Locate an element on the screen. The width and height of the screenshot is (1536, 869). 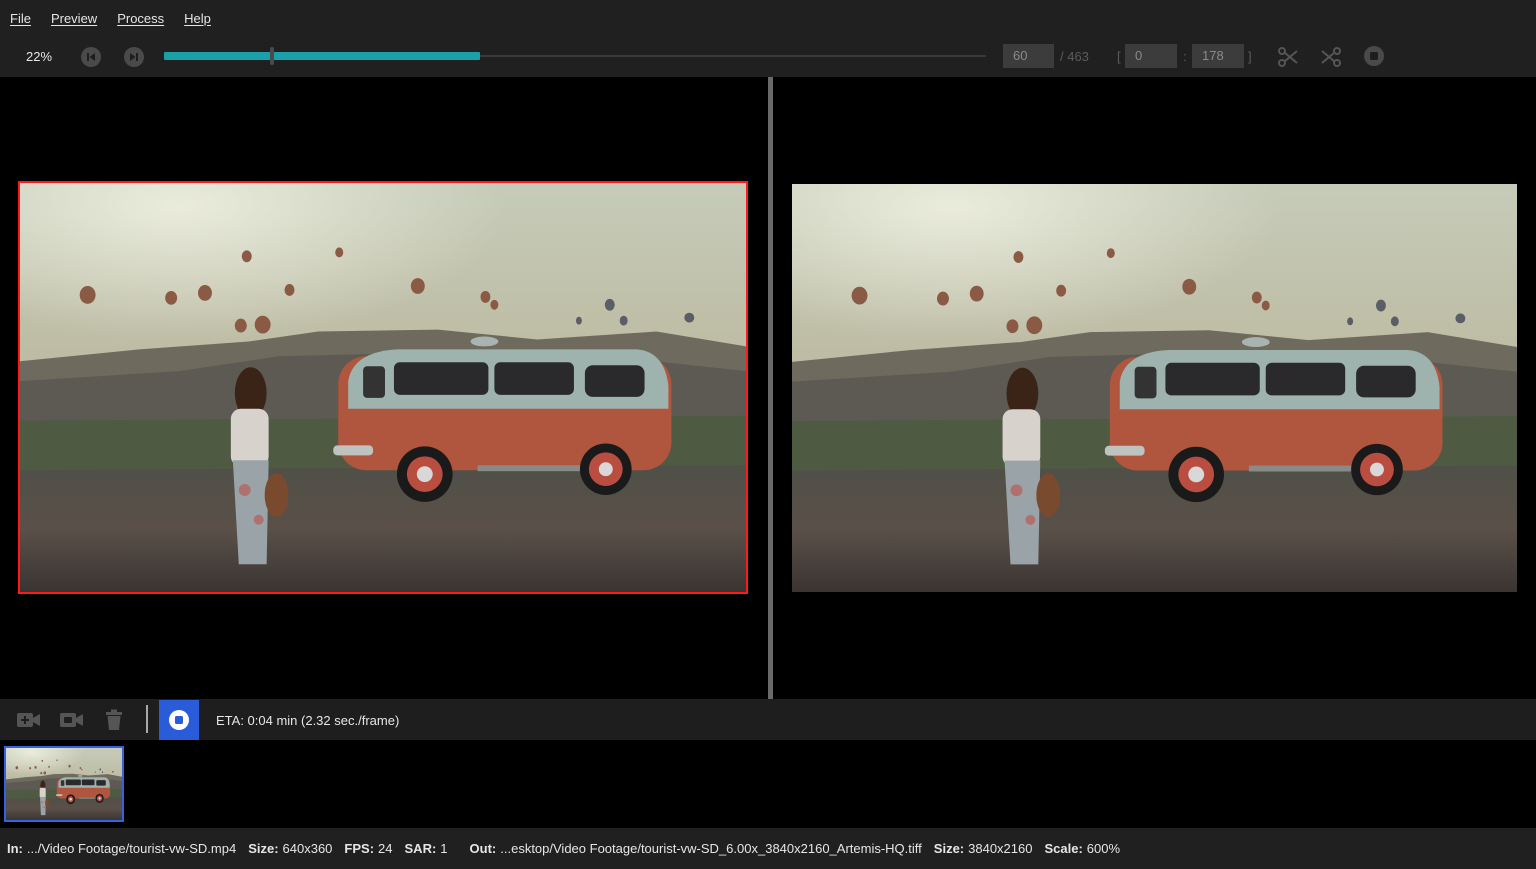
range-start-field: 0 is located at coordinates (1151, 56).